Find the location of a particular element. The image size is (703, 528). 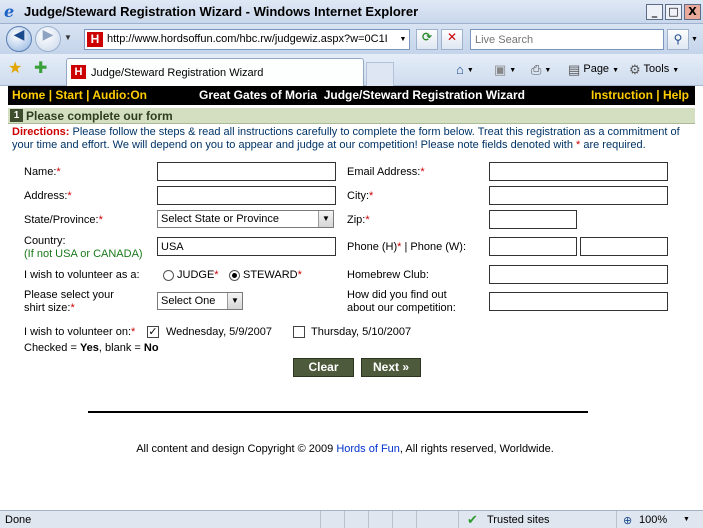

back-button: ◀ is located at coordinates (19, 39).